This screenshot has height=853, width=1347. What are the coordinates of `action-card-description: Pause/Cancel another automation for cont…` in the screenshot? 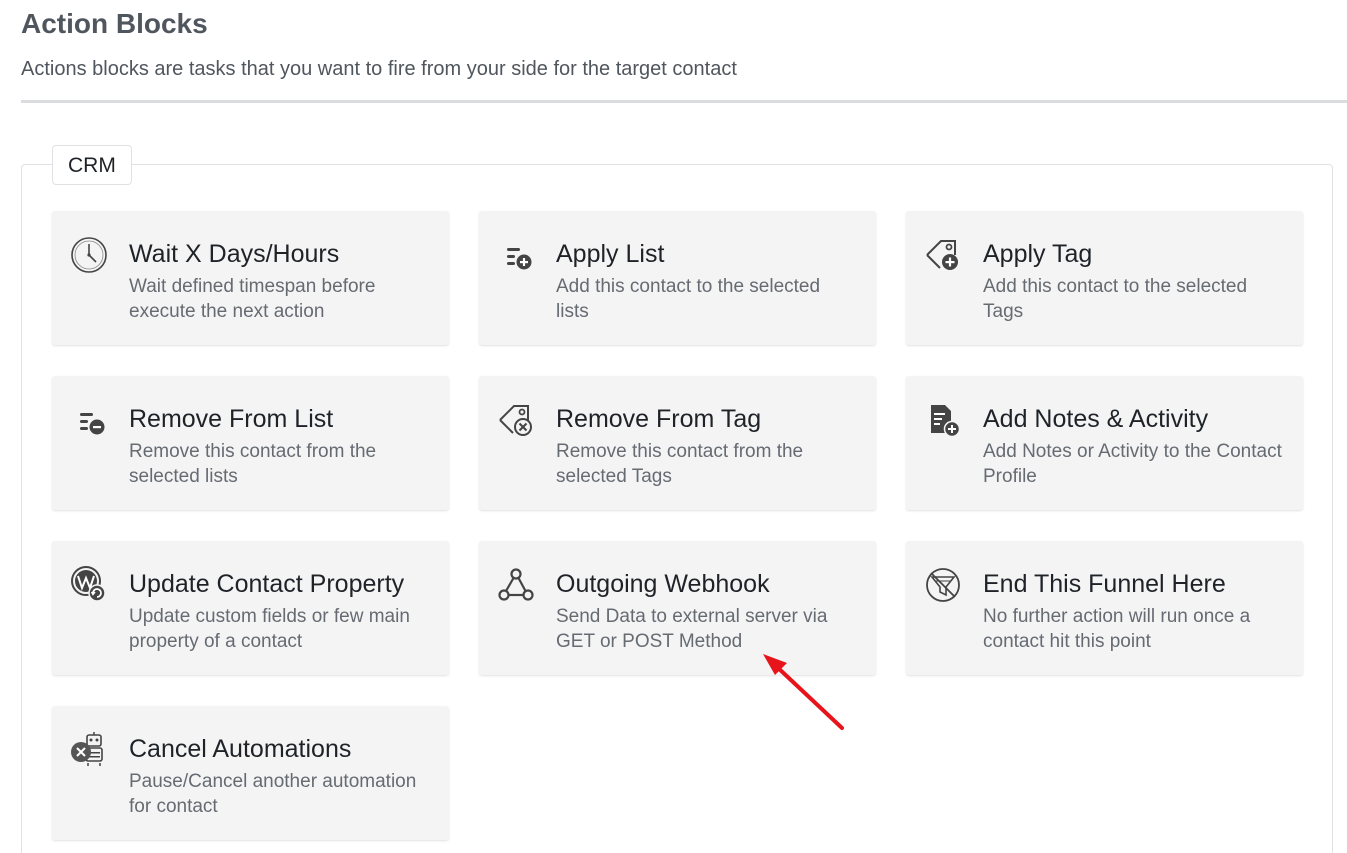 It's located at (273, 794).